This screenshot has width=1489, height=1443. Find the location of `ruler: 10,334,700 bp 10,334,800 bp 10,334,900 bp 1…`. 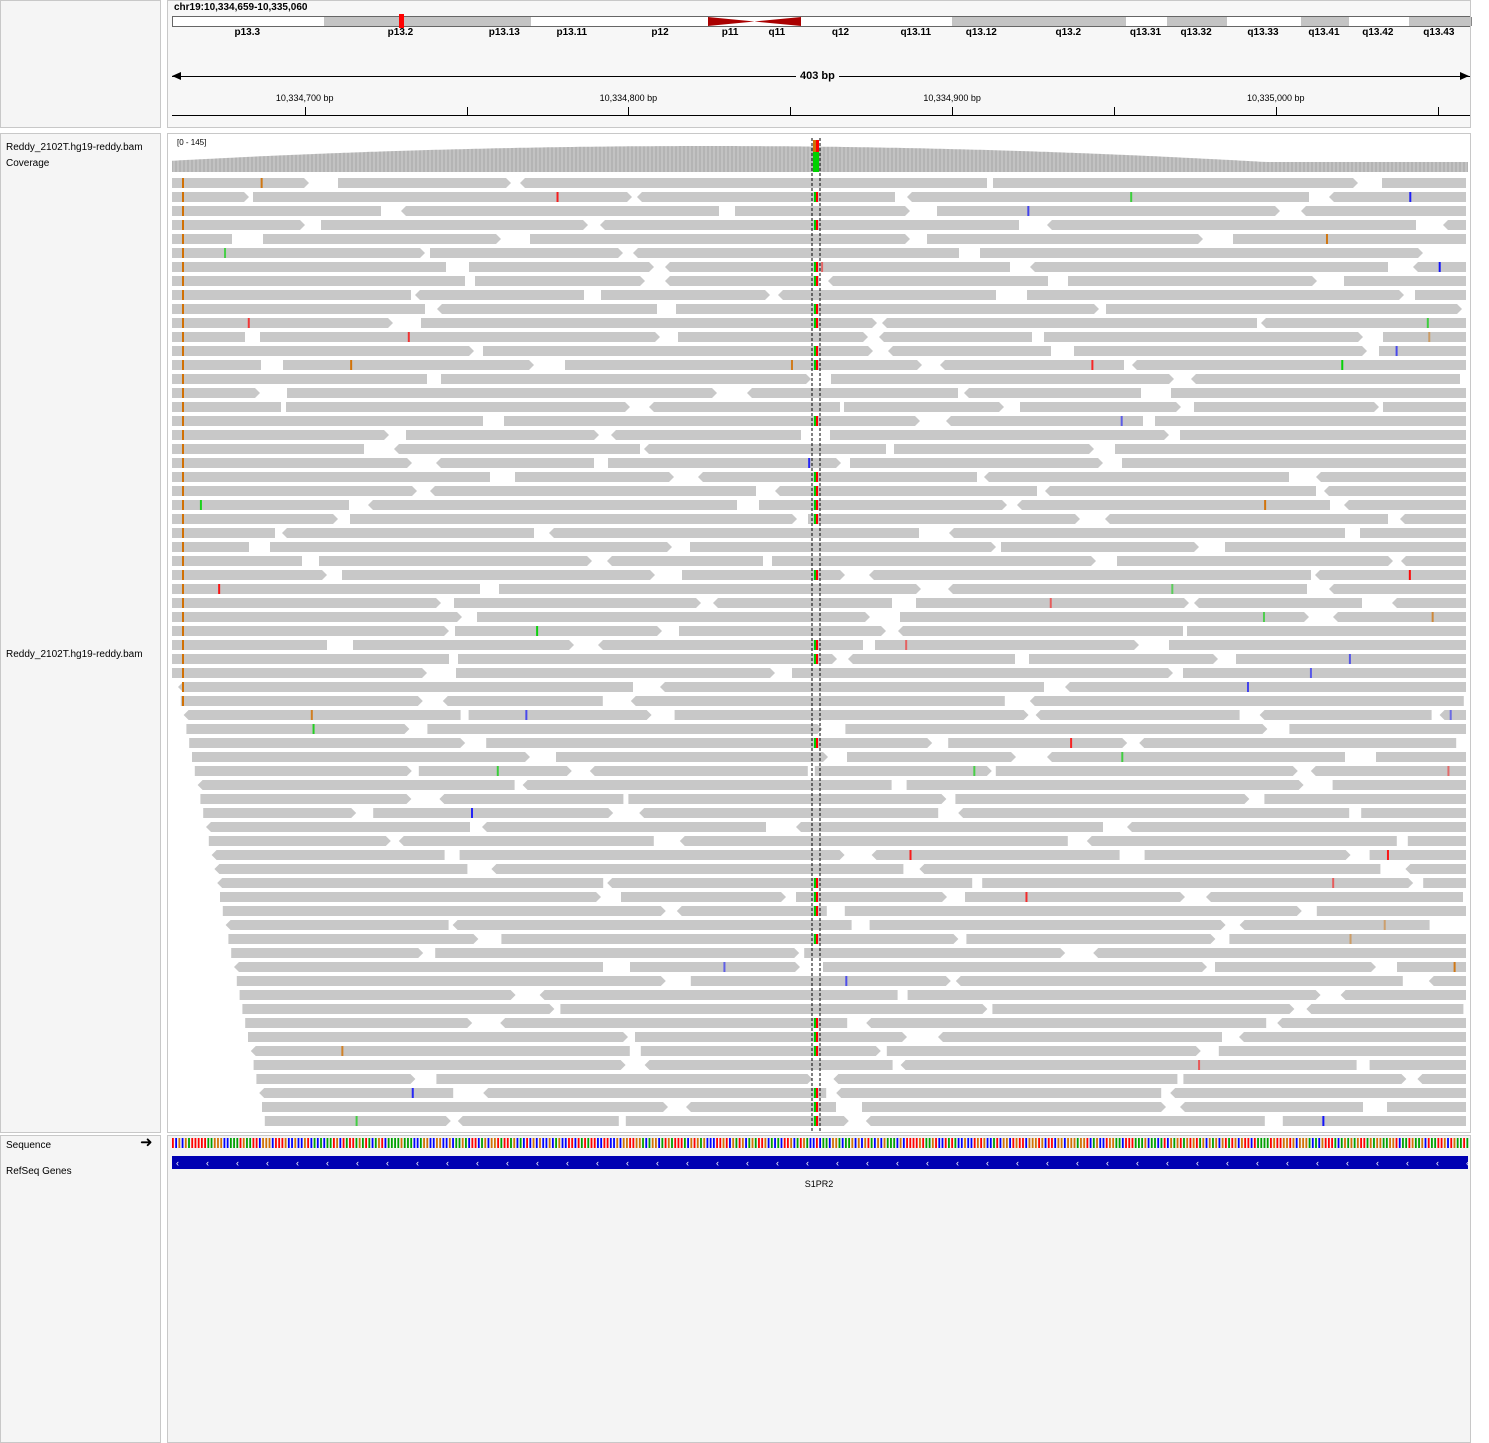

ruler: 10,334,700 bp 10,334,800 bp 10,334,900 bp 1… is located at coordinates (744, 64).